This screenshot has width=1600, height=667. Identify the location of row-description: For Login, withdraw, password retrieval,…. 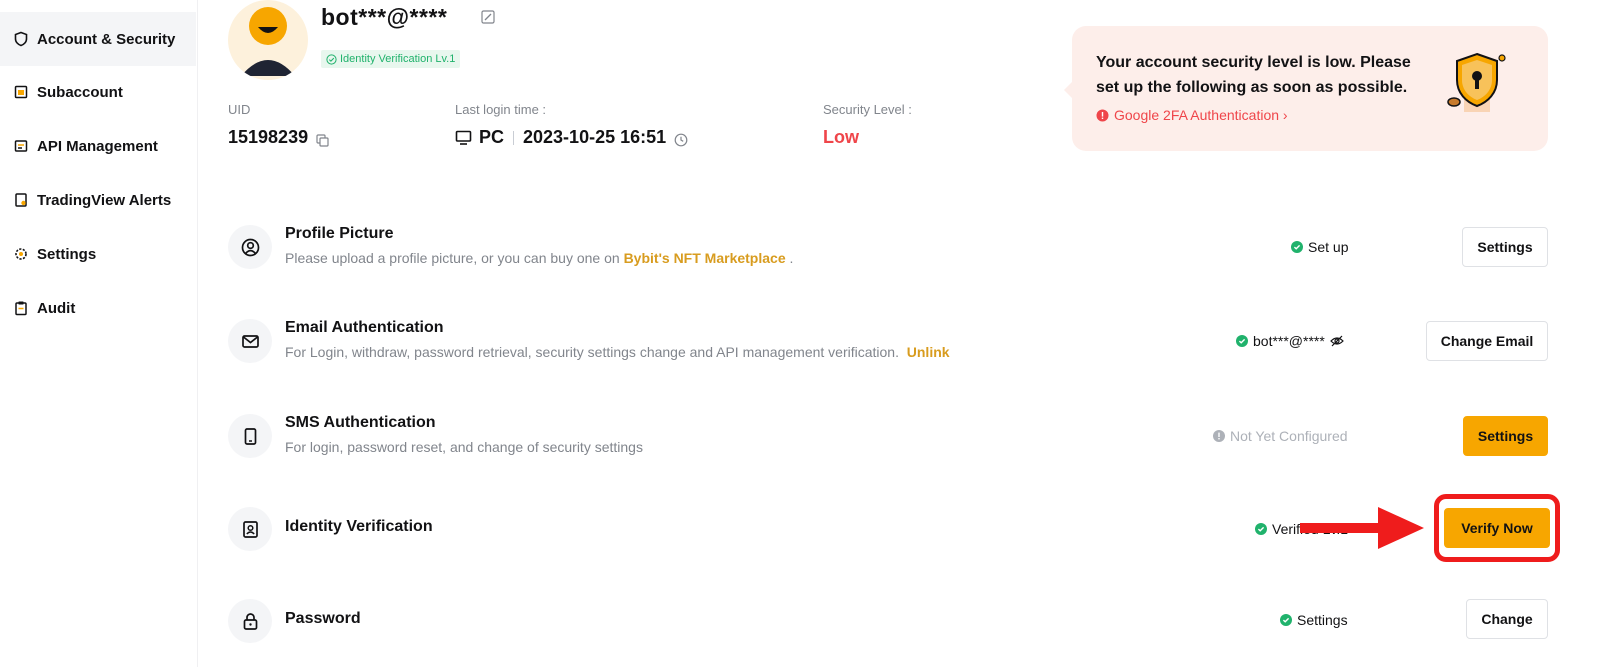
(617, 352).